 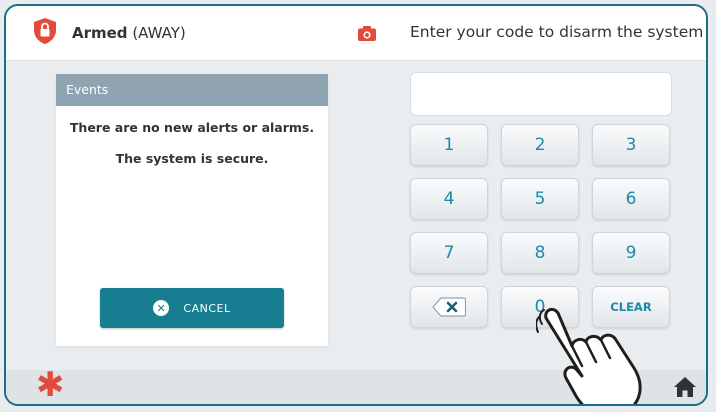 What do you see at coordinates (50, 385) in the screenshot?
I see `asterisk-icon: ✱` at bounding box center [50, 385].